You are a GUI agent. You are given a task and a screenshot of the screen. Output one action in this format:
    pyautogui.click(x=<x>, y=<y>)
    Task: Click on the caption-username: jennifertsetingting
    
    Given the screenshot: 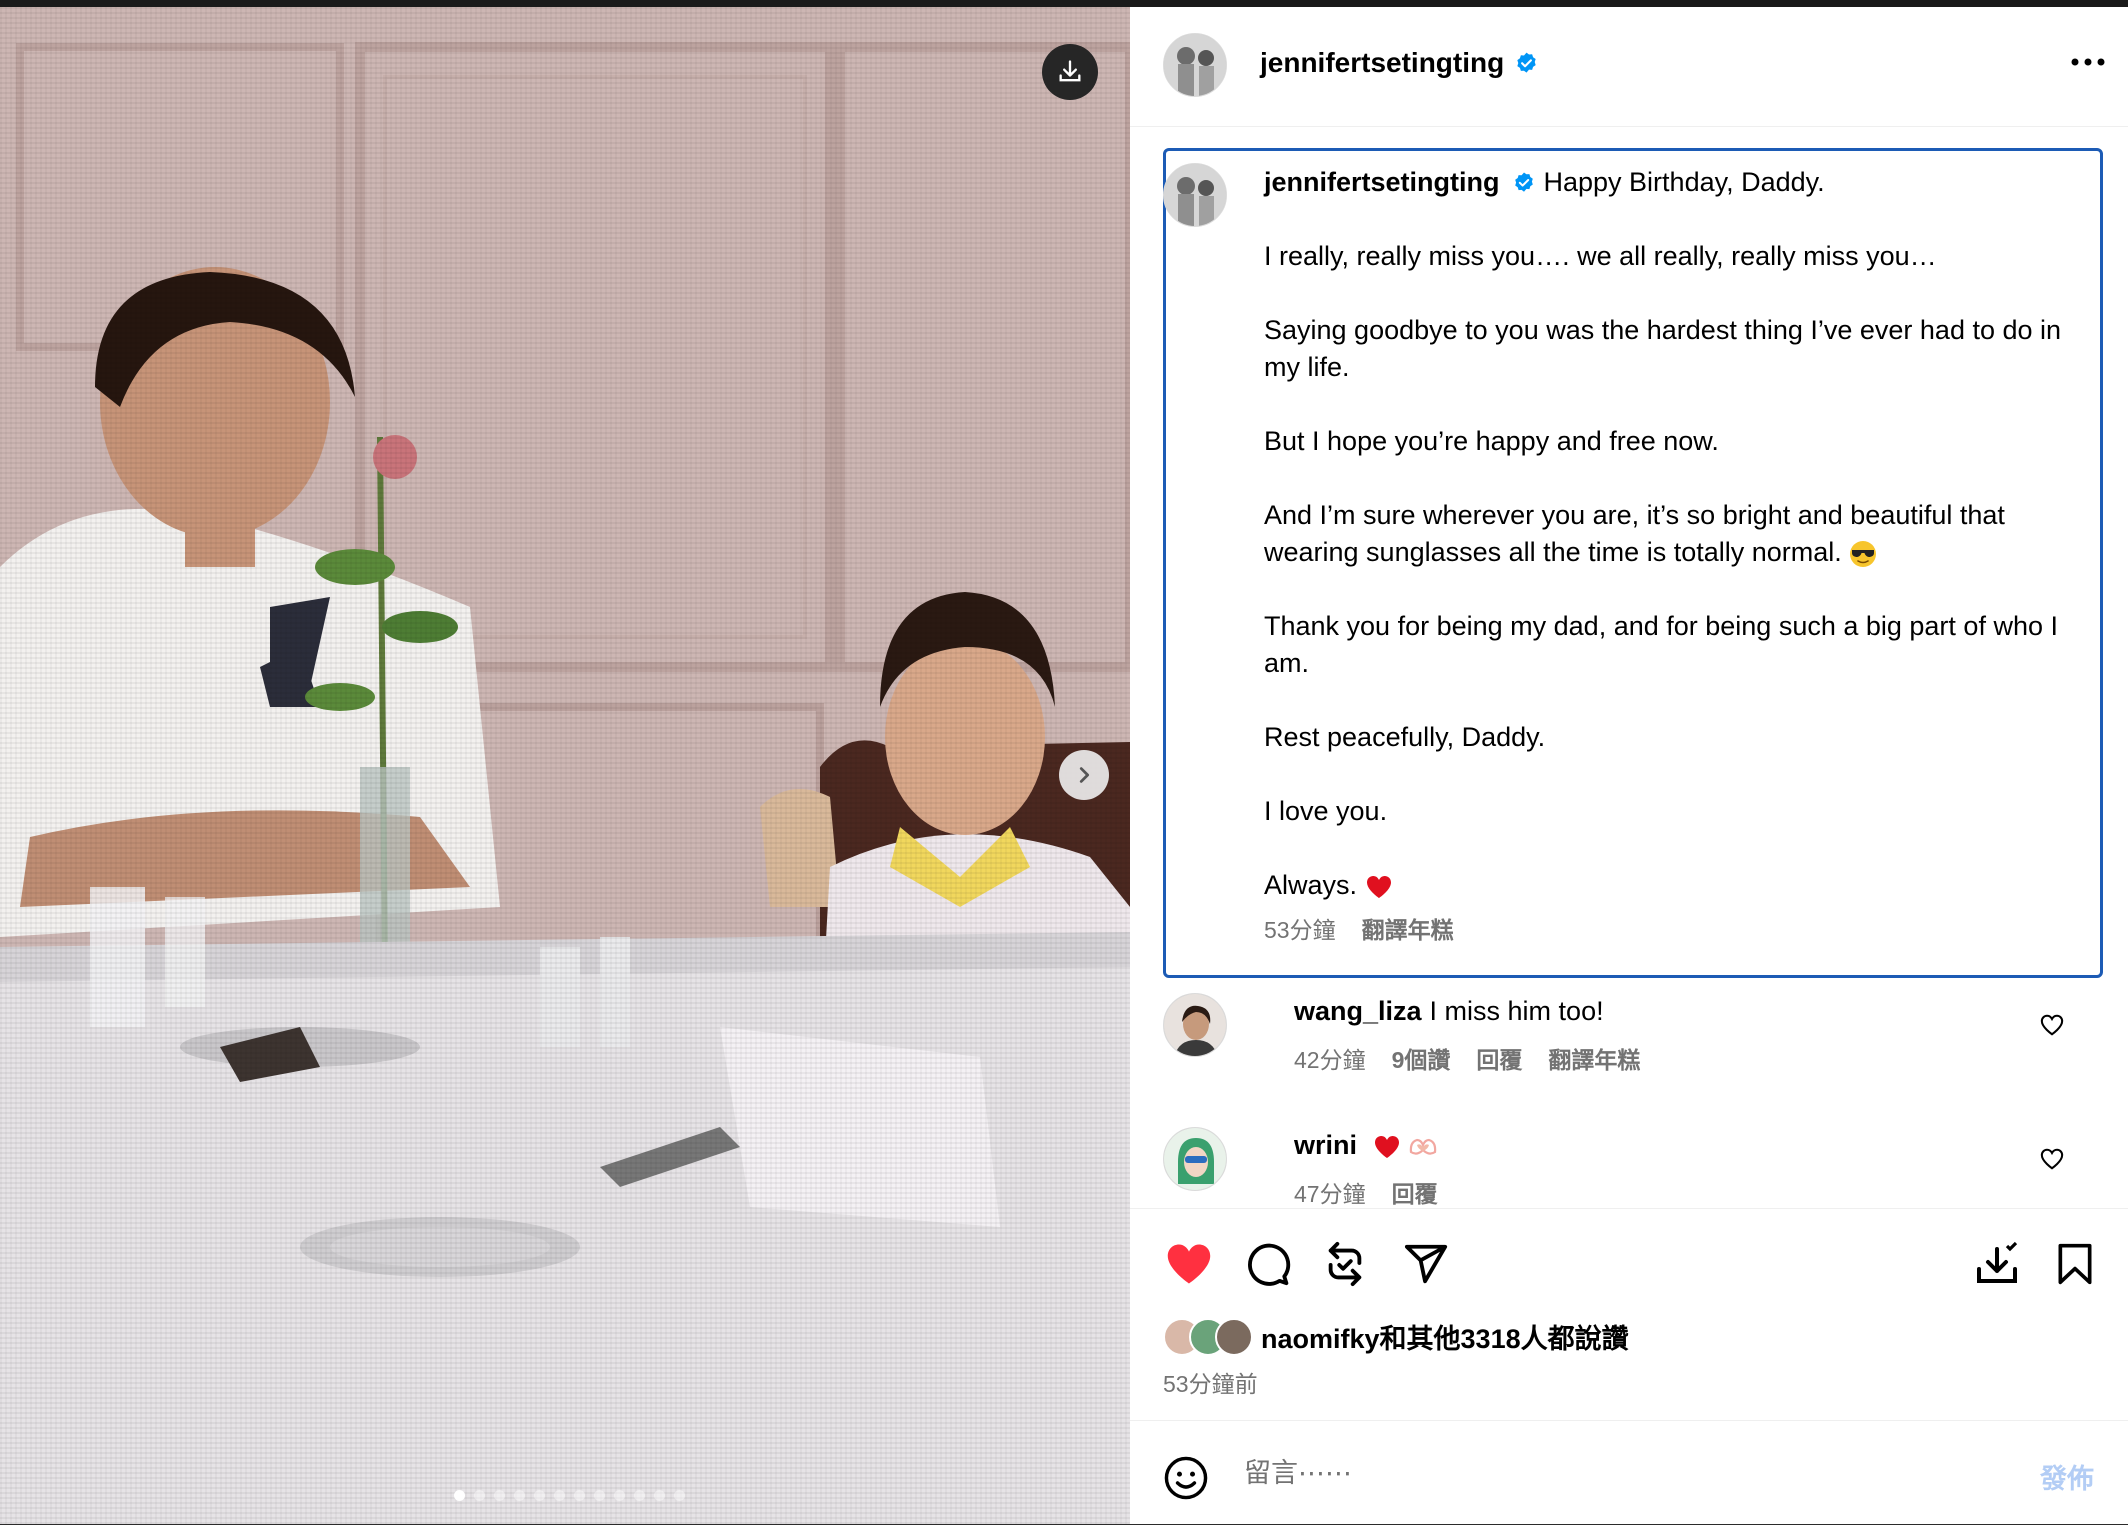 What is the action you would take?
    pyautogui.click(x=1382, y=182)
    